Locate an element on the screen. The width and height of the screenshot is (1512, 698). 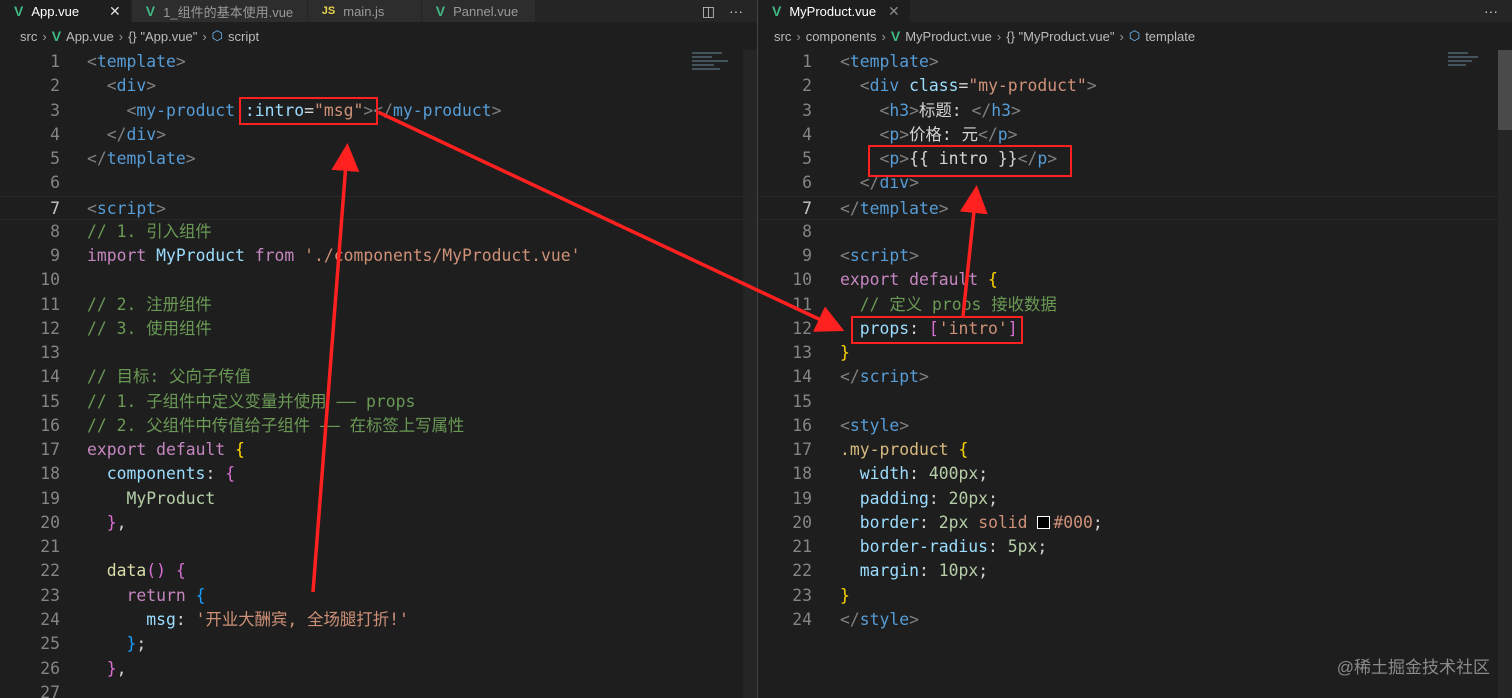
code-line: 4 </div> is located at coordinates (378, 135).